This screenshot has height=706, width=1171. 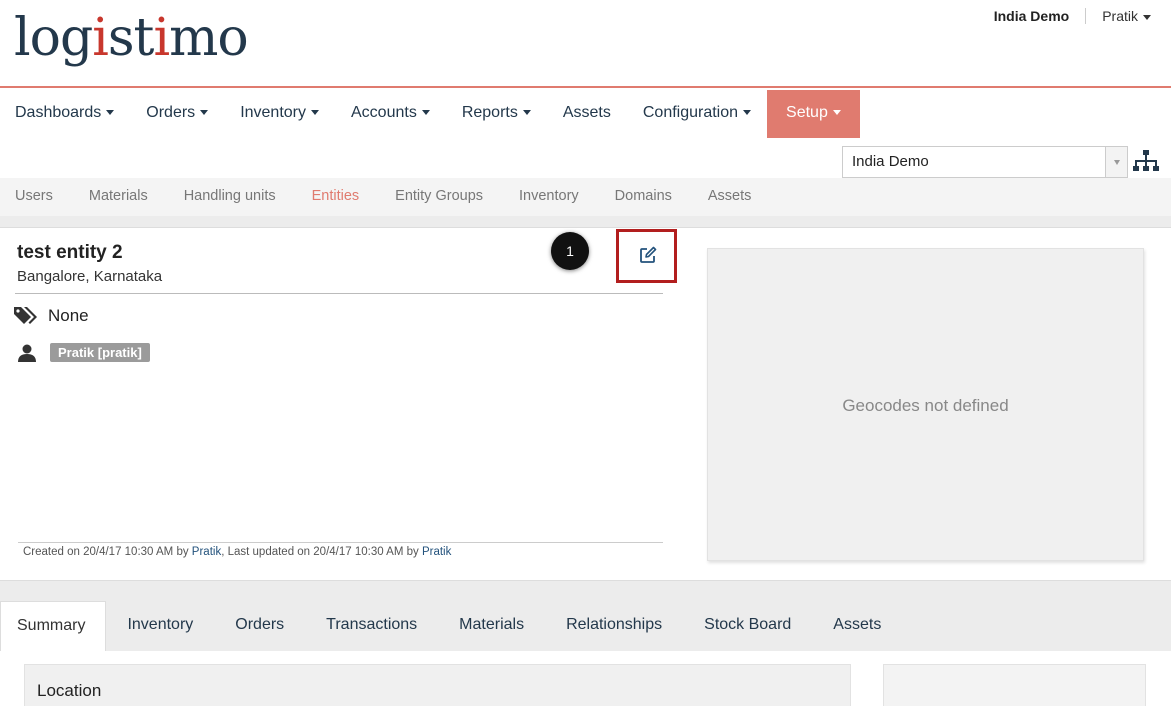 I want to click on tab-transactions: Transactions, so click(x=371, y=626).